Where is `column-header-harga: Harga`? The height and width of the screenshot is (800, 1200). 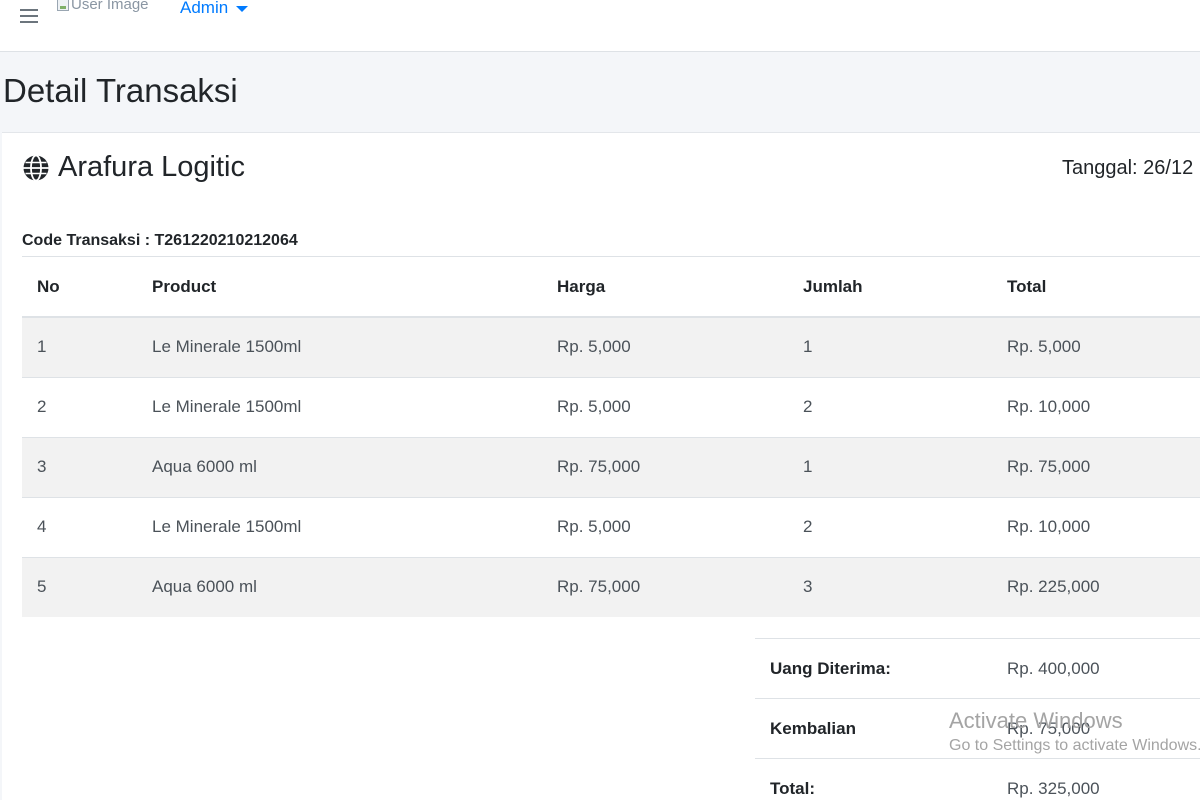 column-header-harga: Harga is located at coordinates (665, 287).